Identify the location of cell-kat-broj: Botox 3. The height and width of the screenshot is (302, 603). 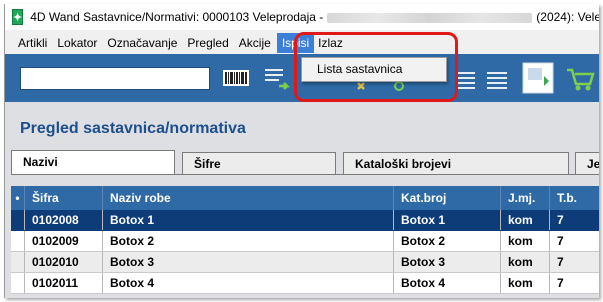
(447, 262).